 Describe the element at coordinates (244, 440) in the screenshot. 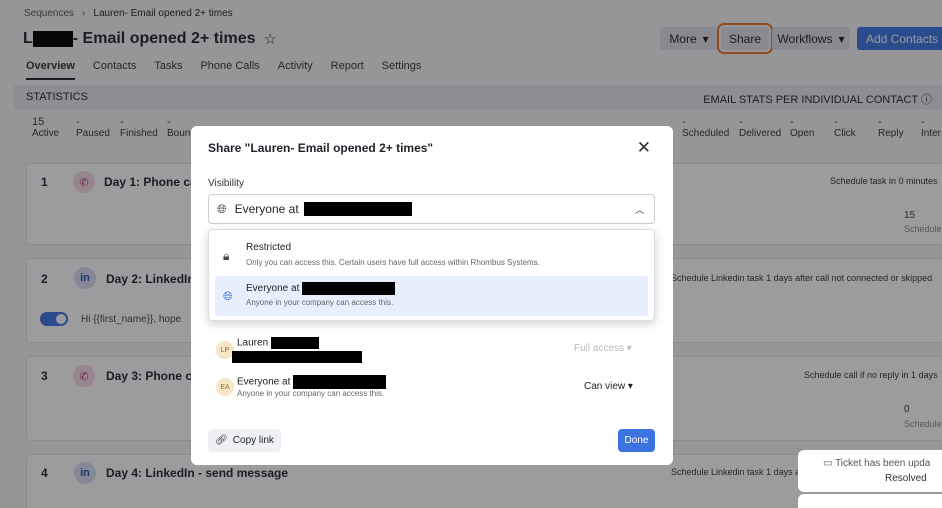

I see `copy-link-button: 🔗︎ Copy link` at that location.